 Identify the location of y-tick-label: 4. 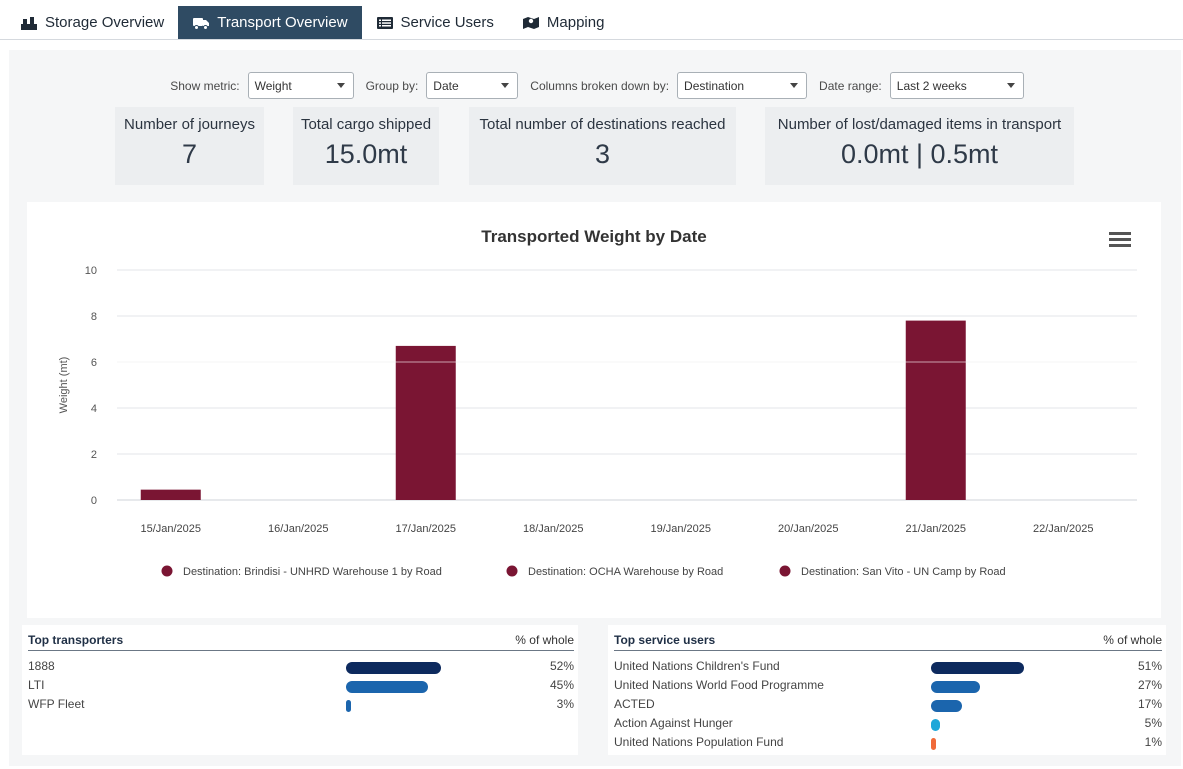
(94, 409).